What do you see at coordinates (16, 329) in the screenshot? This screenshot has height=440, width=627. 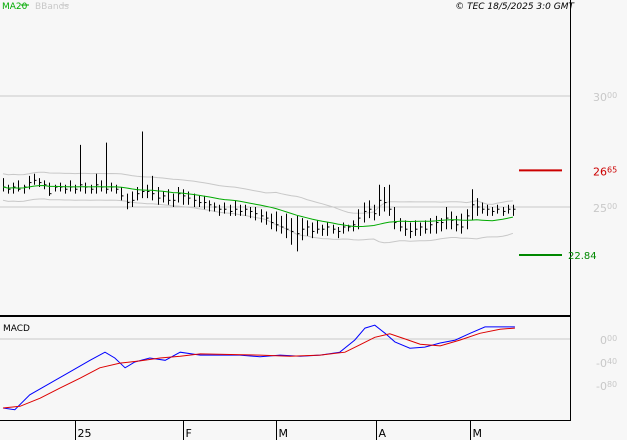 I see `macd-title: MACD` at bounding box center [16, 329].